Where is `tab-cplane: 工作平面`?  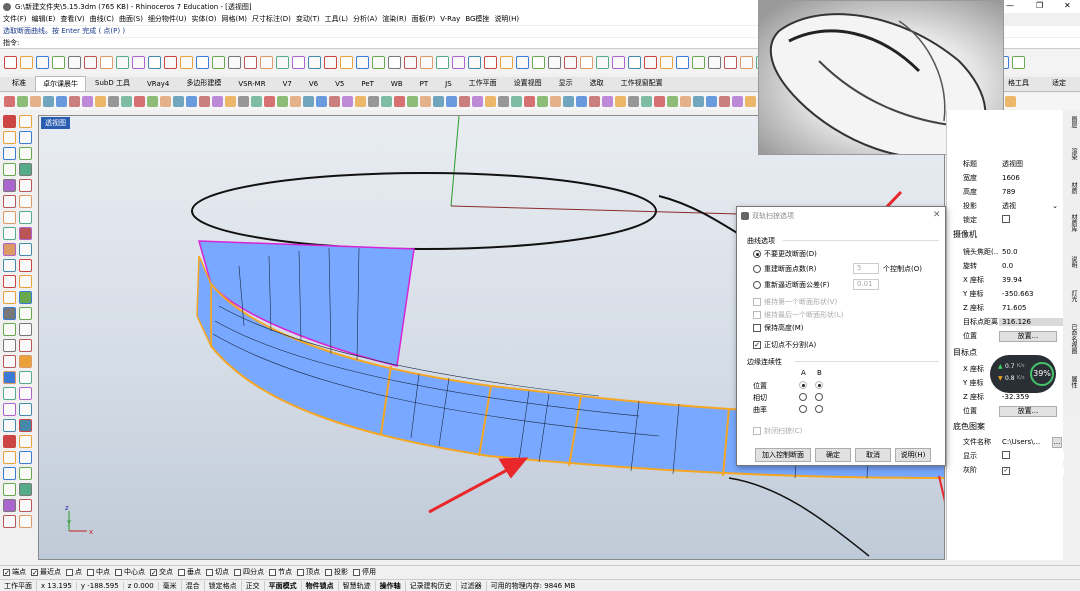 tab-cplane: 工作平面 is located at coordinates (483, 83).